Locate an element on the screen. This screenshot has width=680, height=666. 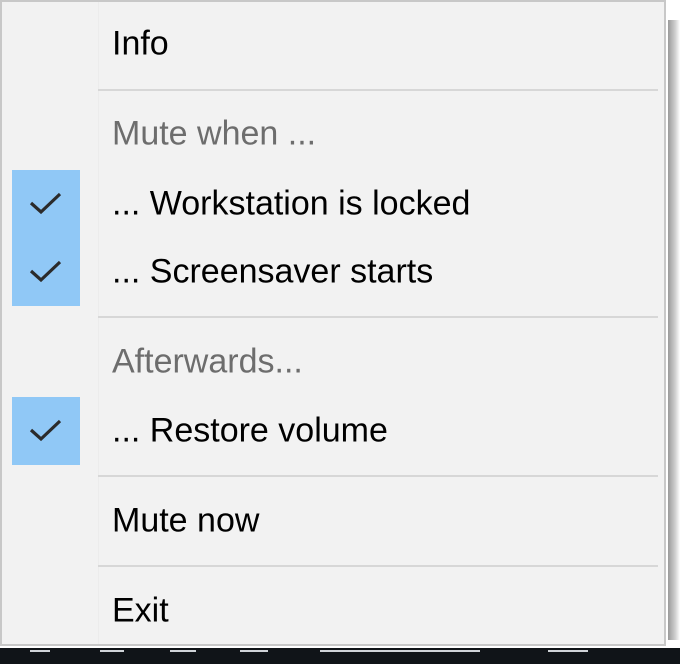
menu-item-label: ... Workstation is locked is located at coordinates (291, 203).